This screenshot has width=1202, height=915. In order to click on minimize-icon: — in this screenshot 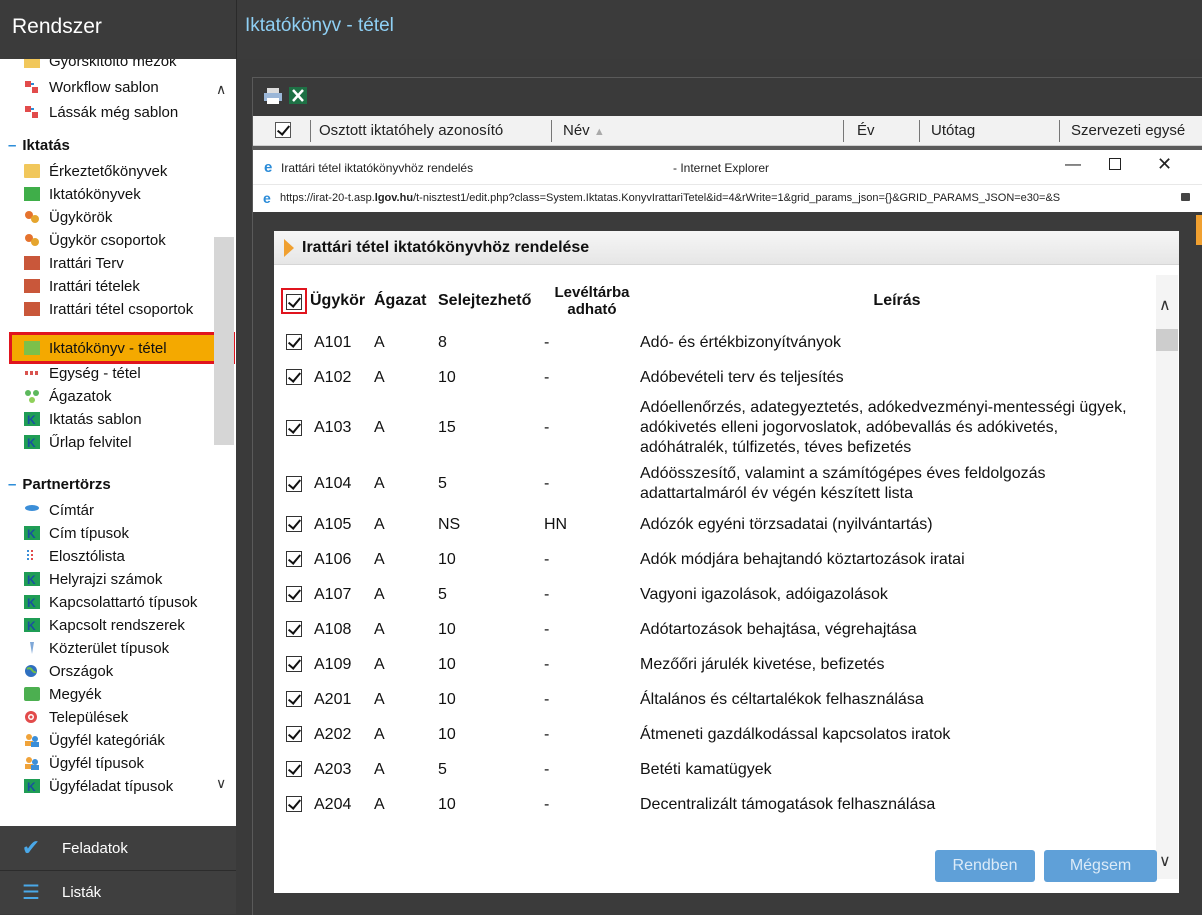, I will do `click(1073, 165)`.